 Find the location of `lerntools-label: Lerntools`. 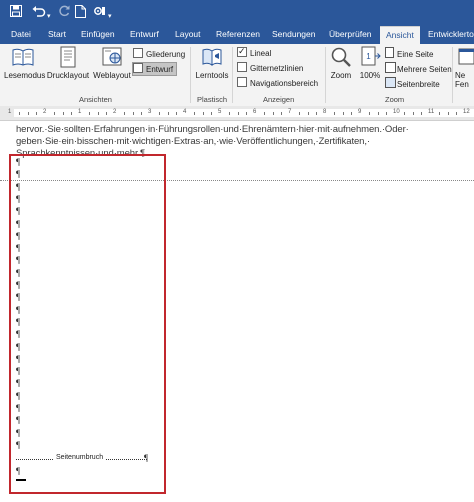

lerntools-label: Lerntools is located at coordinates (212, 75).